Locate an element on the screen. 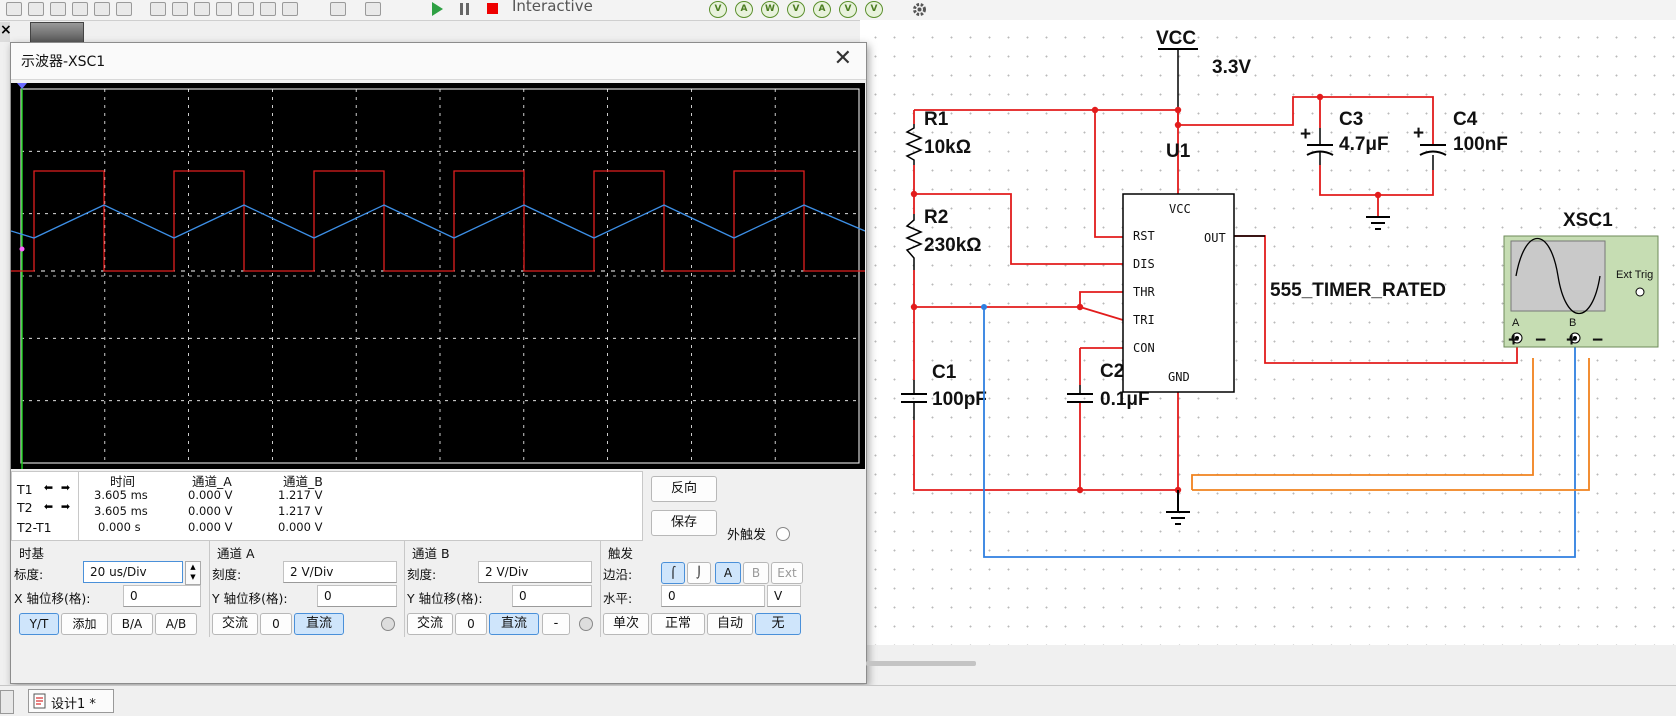 This screenshot has height=716, width=1676. trigger-normal-button: 正常 is located at coordinates (678, 624).